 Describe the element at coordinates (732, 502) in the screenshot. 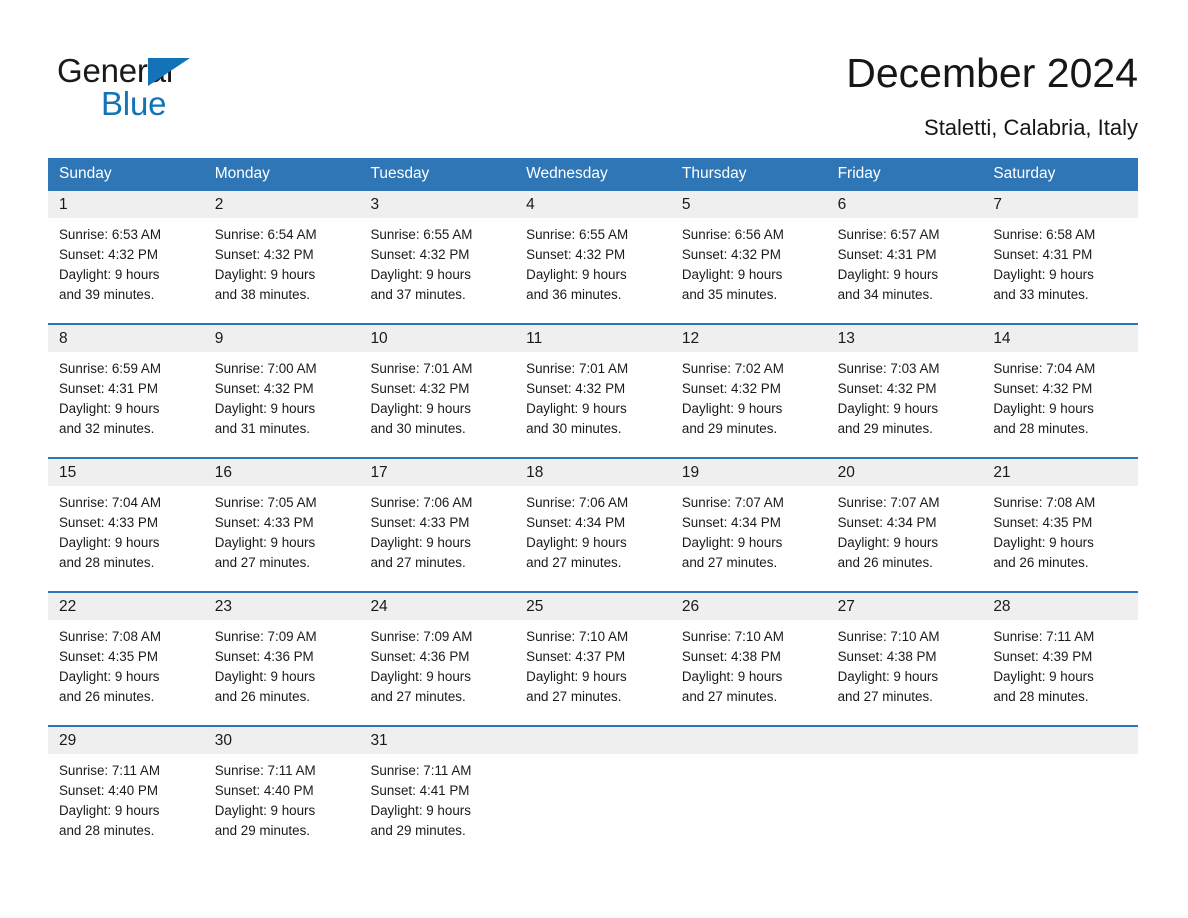

I see `sunrise-text: Sunrise: 7:07 AM` at that location.